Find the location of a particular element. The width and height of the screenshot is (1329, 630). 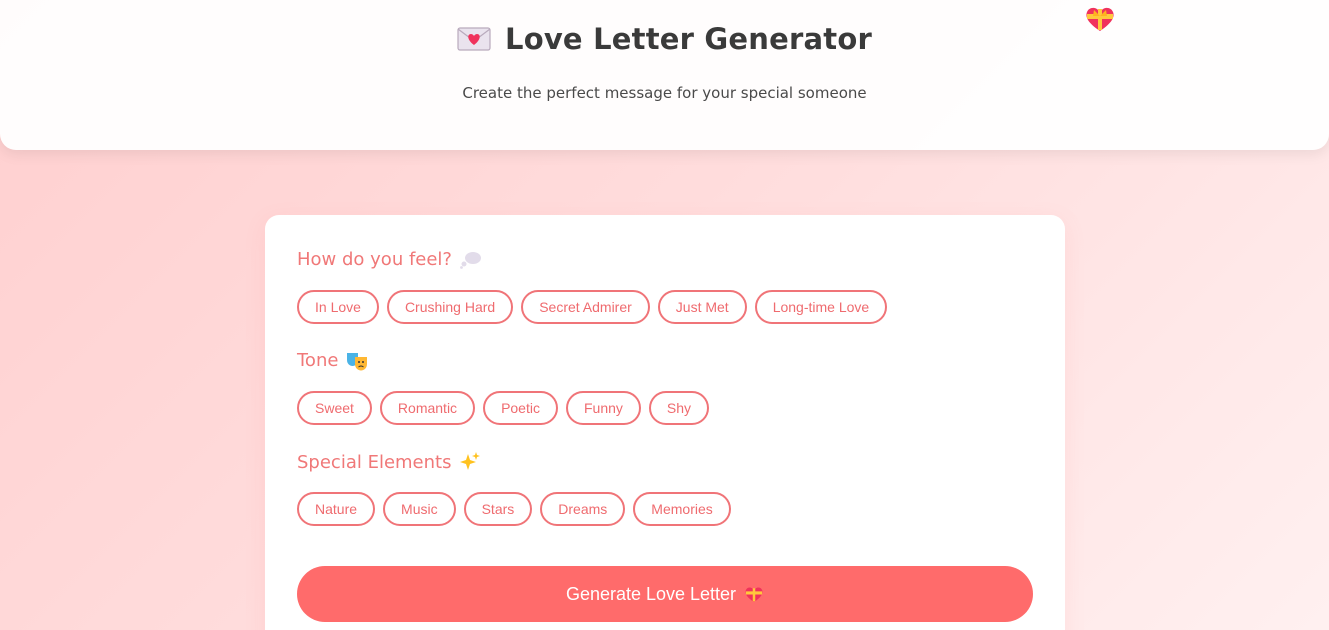

special-elements-section-label: Special Elements is located at coordinates (389, 462).